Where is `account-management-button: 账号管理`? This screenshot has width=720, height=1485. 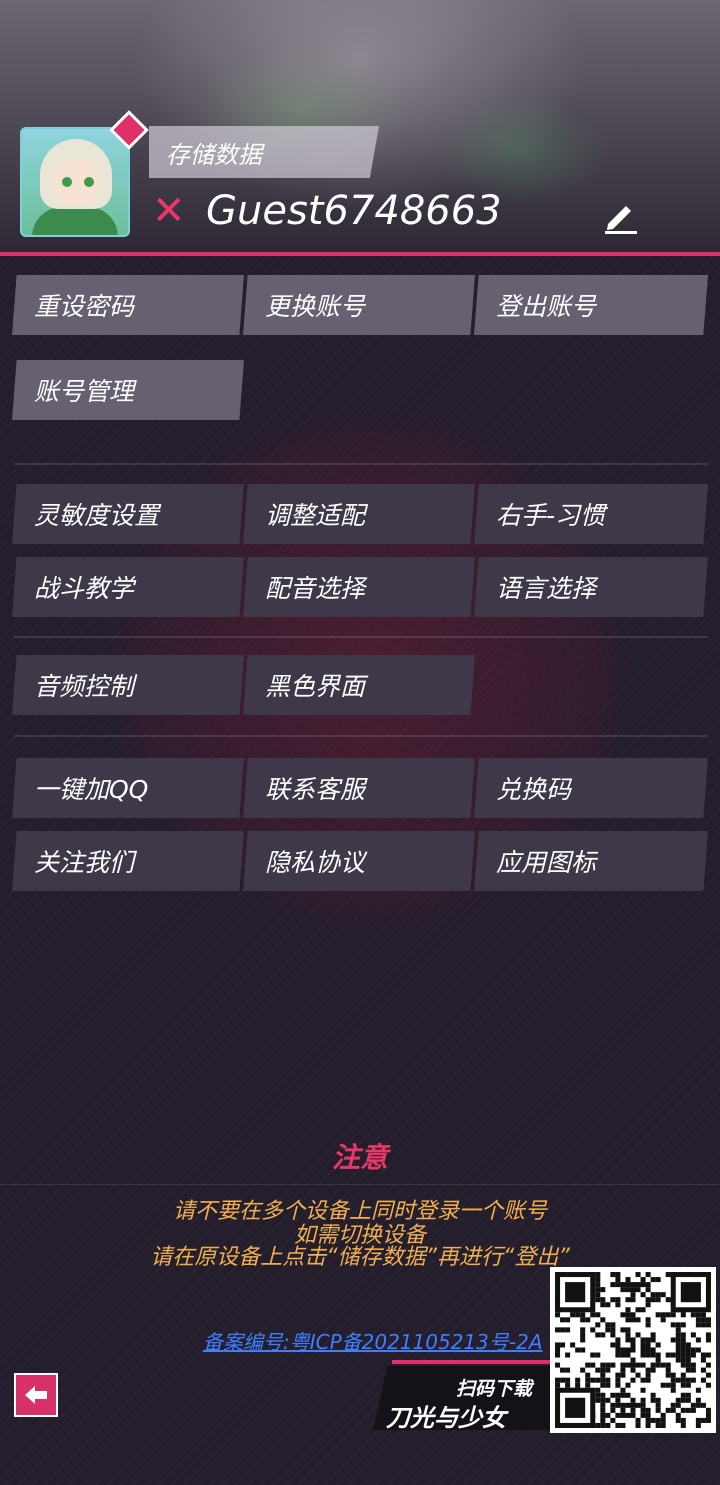
account-management-button: 账号管理 is located at coordinates (128, 390).